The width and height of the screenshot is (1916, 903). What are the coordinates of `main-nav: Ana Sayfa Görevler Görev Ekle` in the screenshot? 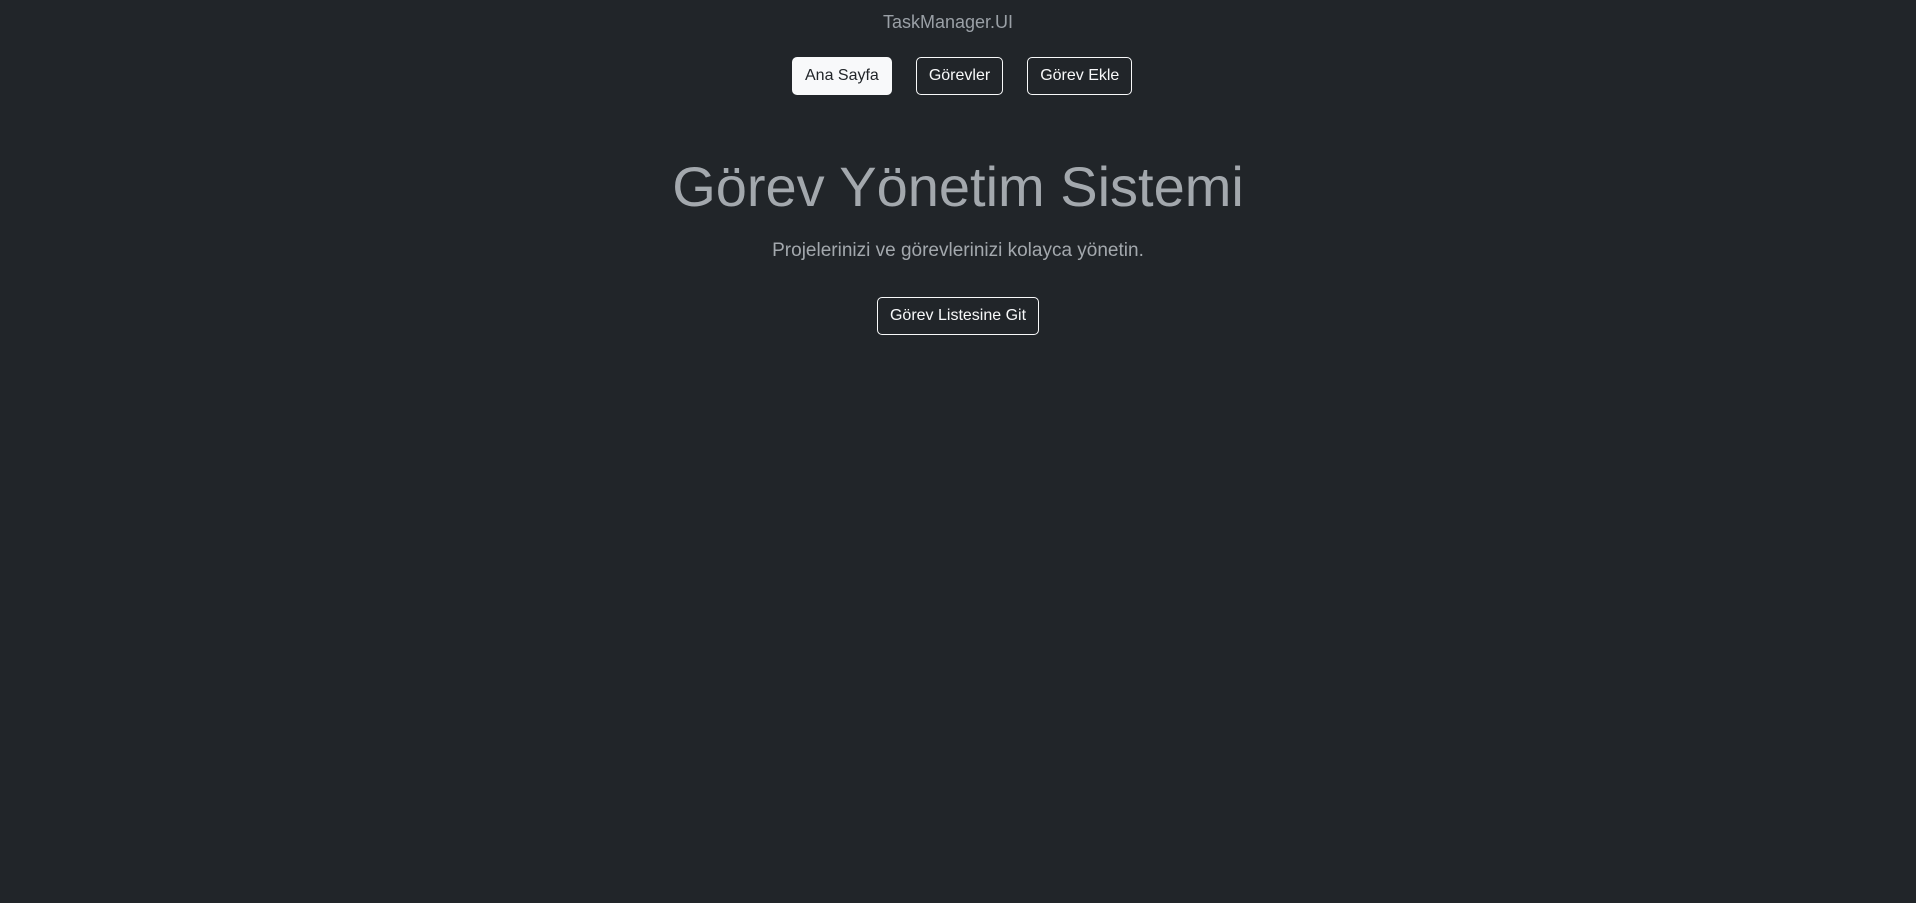 It's located at (962, 76).